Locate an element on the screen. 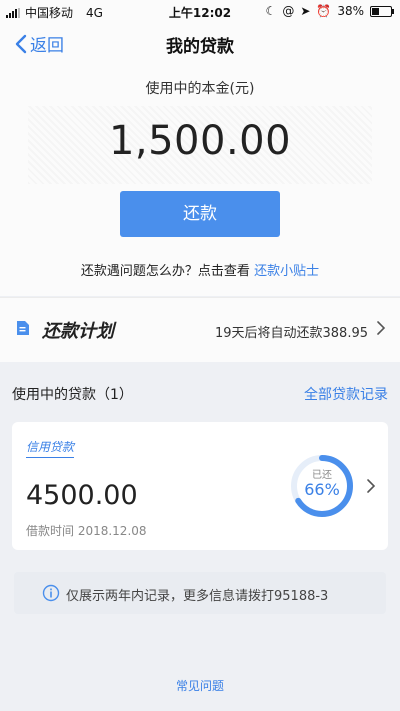  loan-amount: 4500.00 is located at coordinates (82, 495).